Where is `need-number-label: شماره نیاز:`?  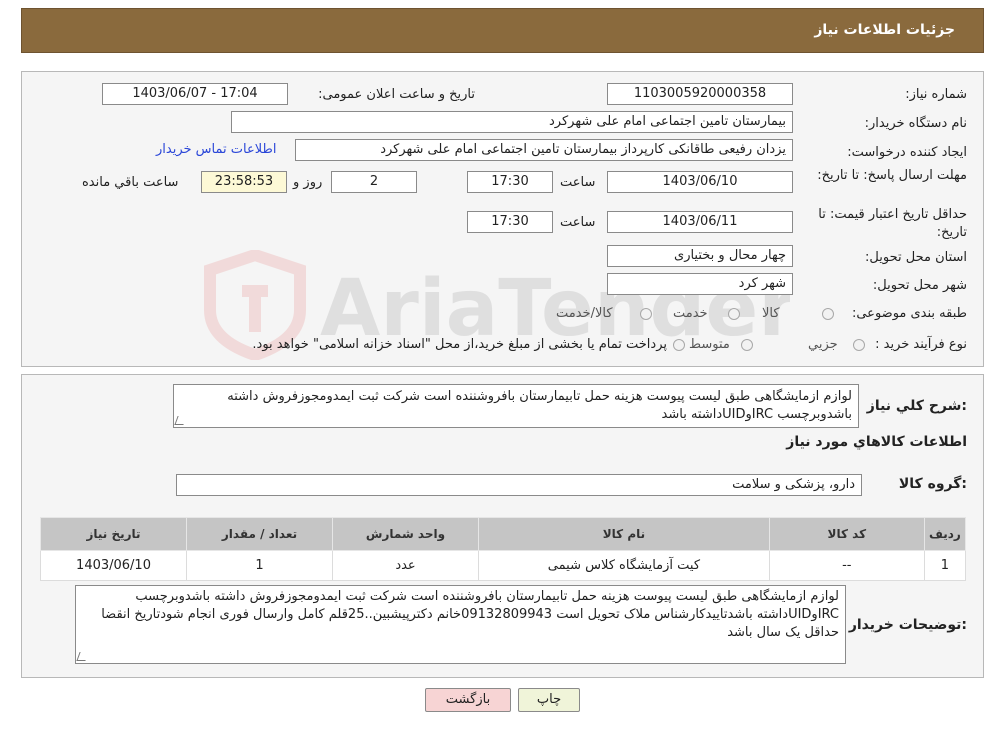
need-number-label: شماره نیاز: is located at coordinates (936, 94).